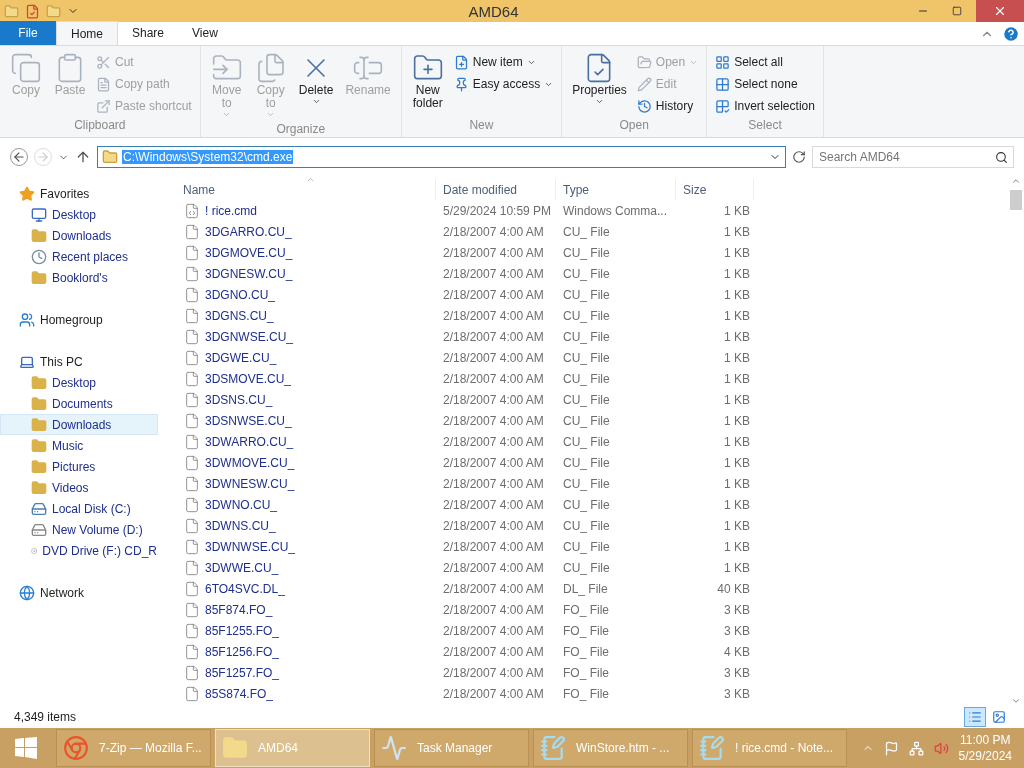  I want to click on search-field: Search AMD64, so click(913, 157).